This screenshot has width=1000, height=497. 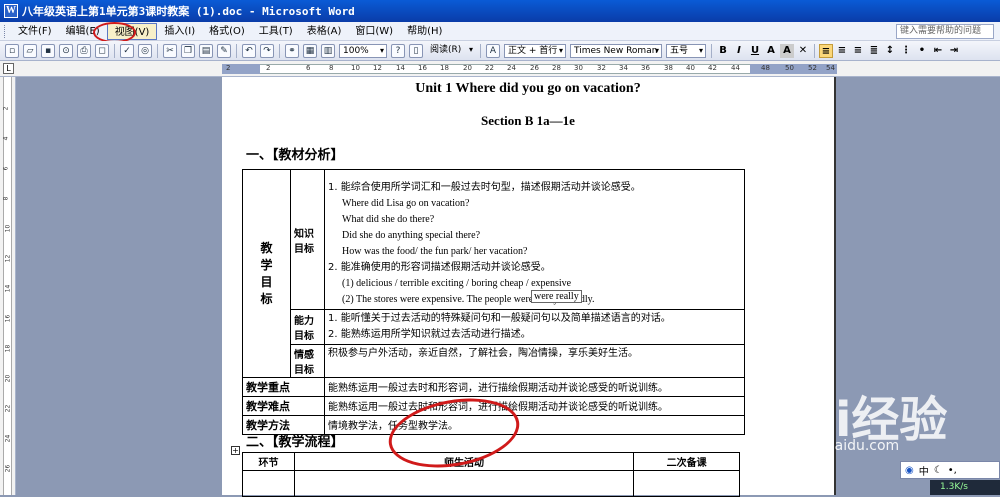 I want to click on flow-table: 环节 师生活动 二次备课, so click(x=491, y=474).